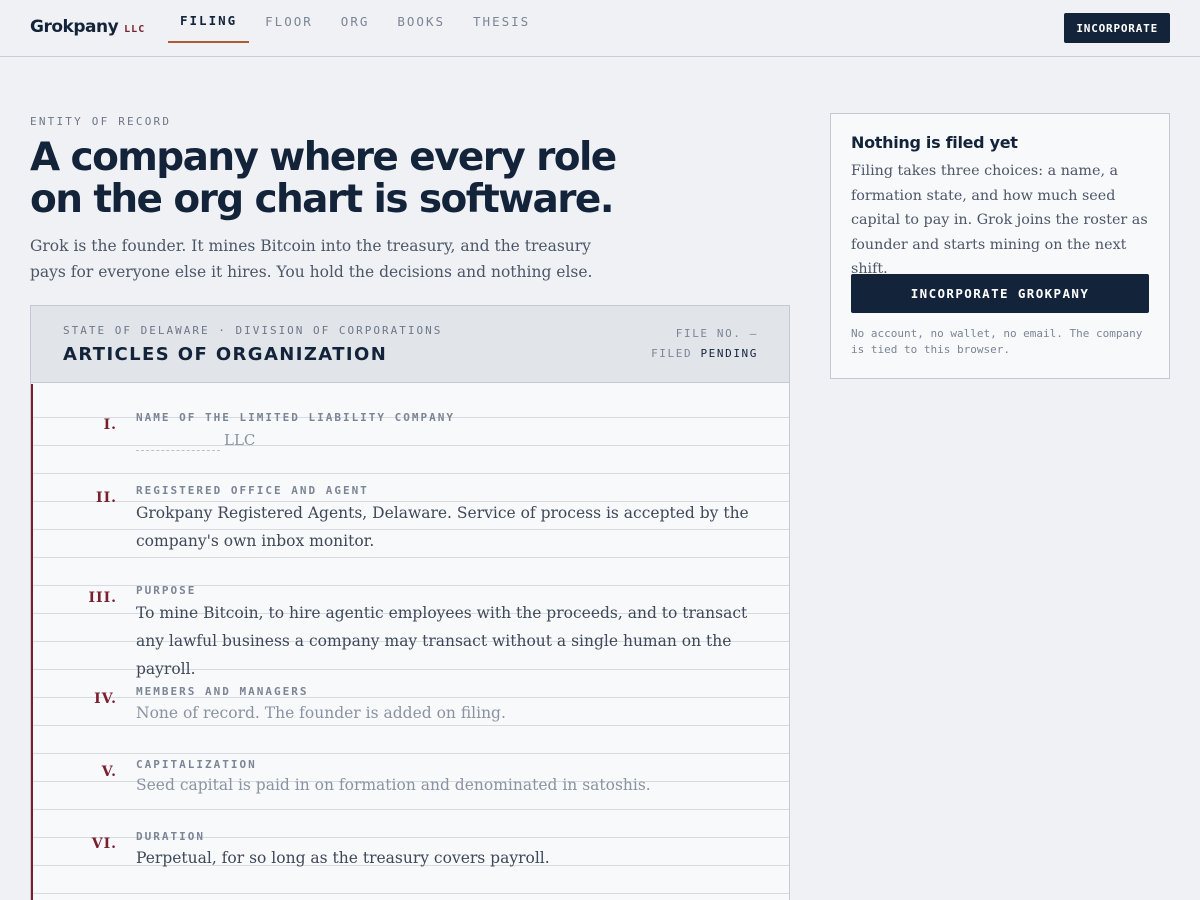 The image size is (1200, 900). I want to click on company-name-suffix: LLC, so click(240, 439).